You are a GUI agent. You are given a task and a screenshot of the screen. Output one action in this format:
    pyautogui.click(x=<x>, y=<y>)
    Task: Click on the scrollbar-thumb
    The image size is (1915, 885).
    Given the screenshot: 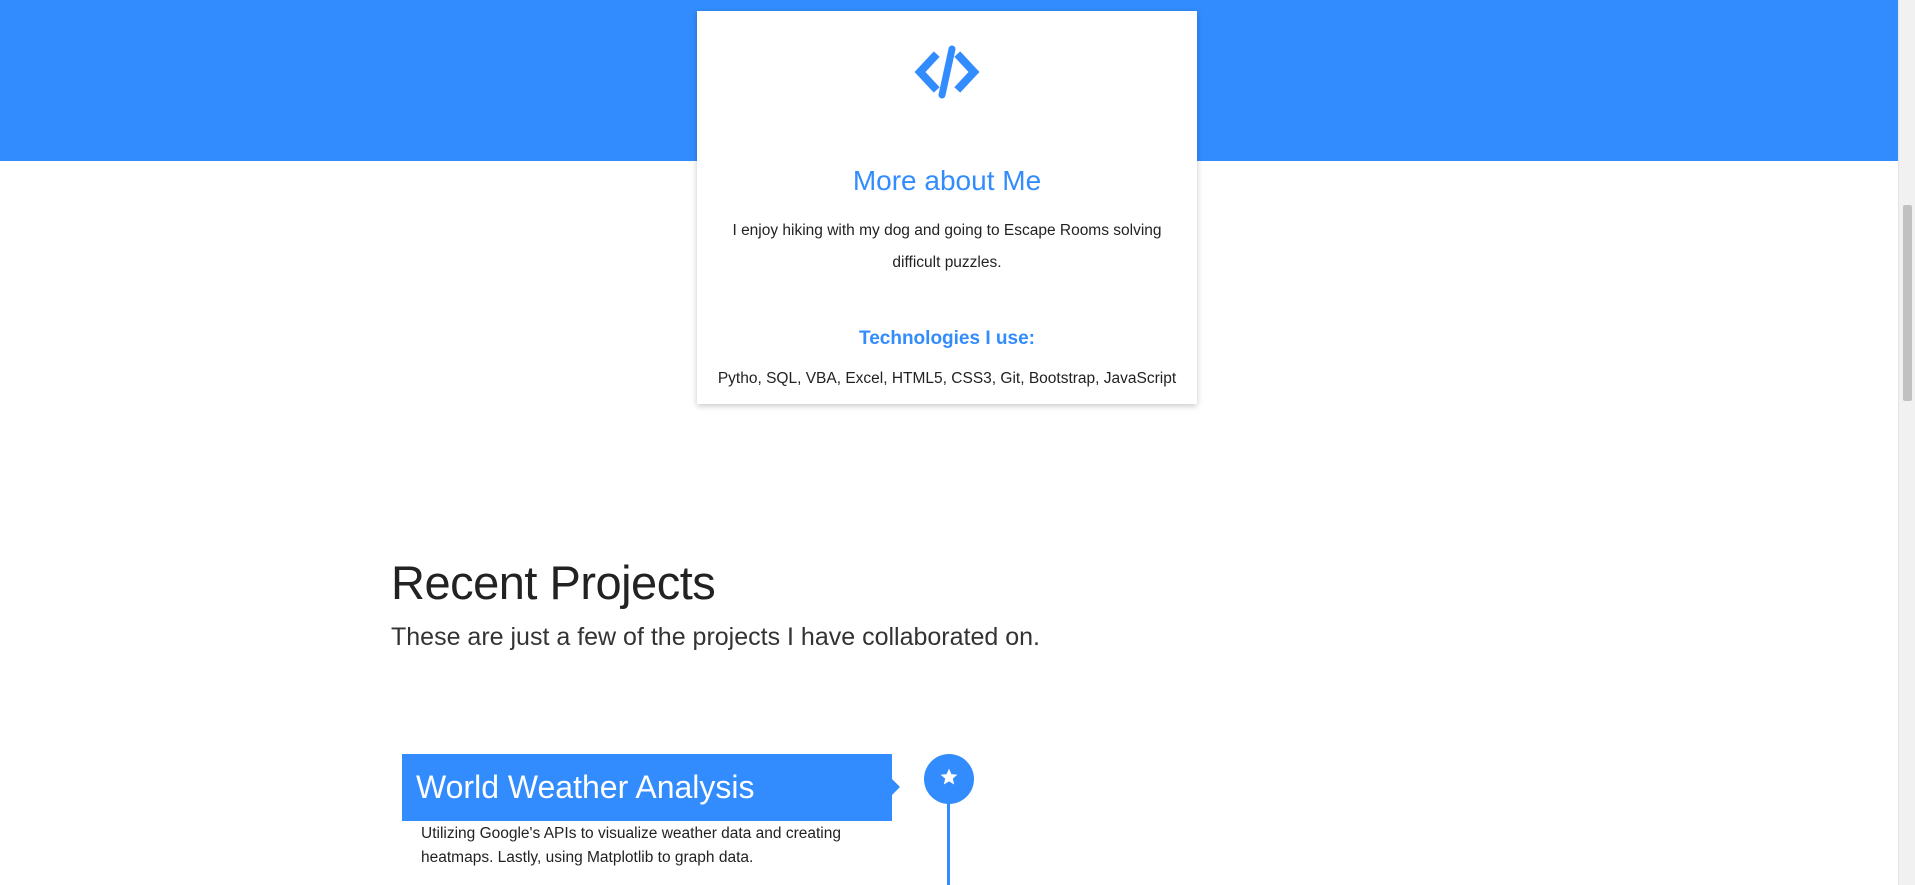 What is the action you would take?
    pyautogui.click(x=1907, y=303)
    